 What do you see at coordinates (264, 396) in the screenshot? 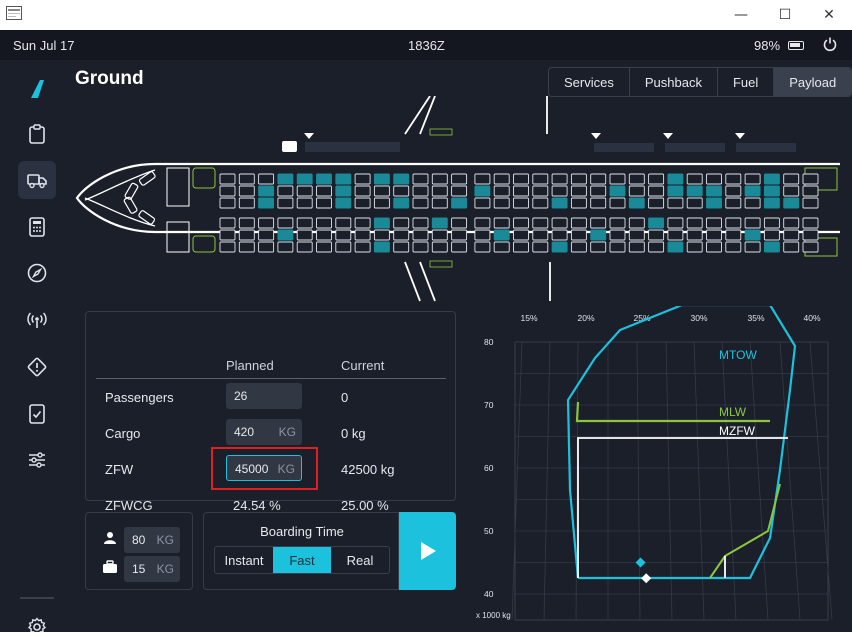
I see `passengers-input: 26` at bounding box center [264, 396].